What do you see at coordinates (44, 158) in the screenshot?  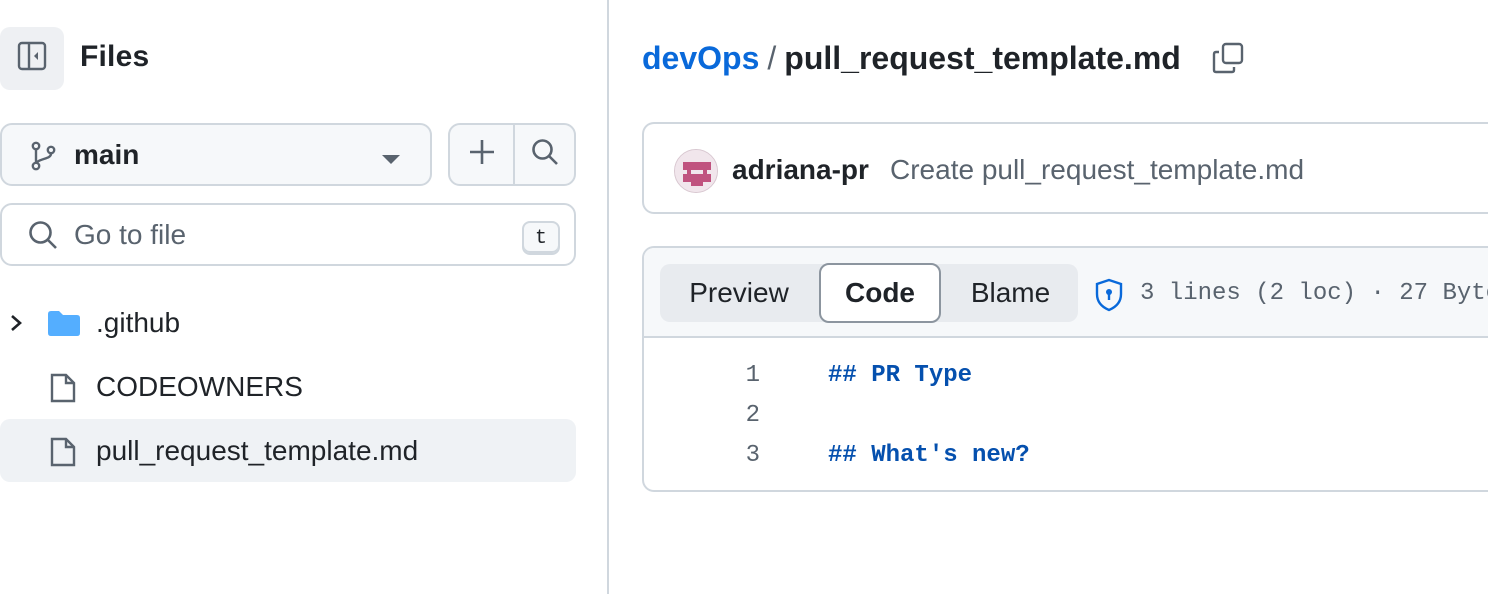 I see `git-branch-icon` at bounding box center [44, 158].